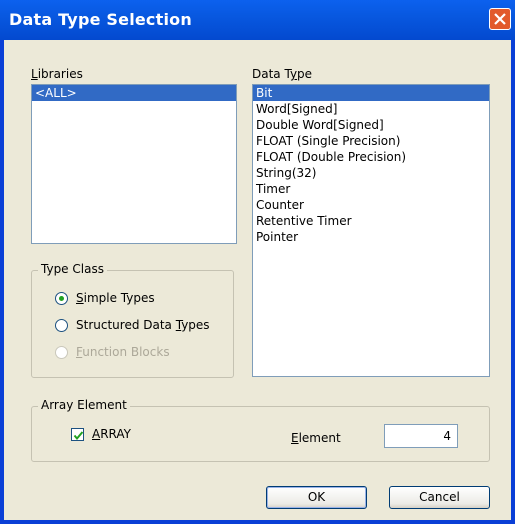  I want to click on checkmark-icon, so click(78, 436).